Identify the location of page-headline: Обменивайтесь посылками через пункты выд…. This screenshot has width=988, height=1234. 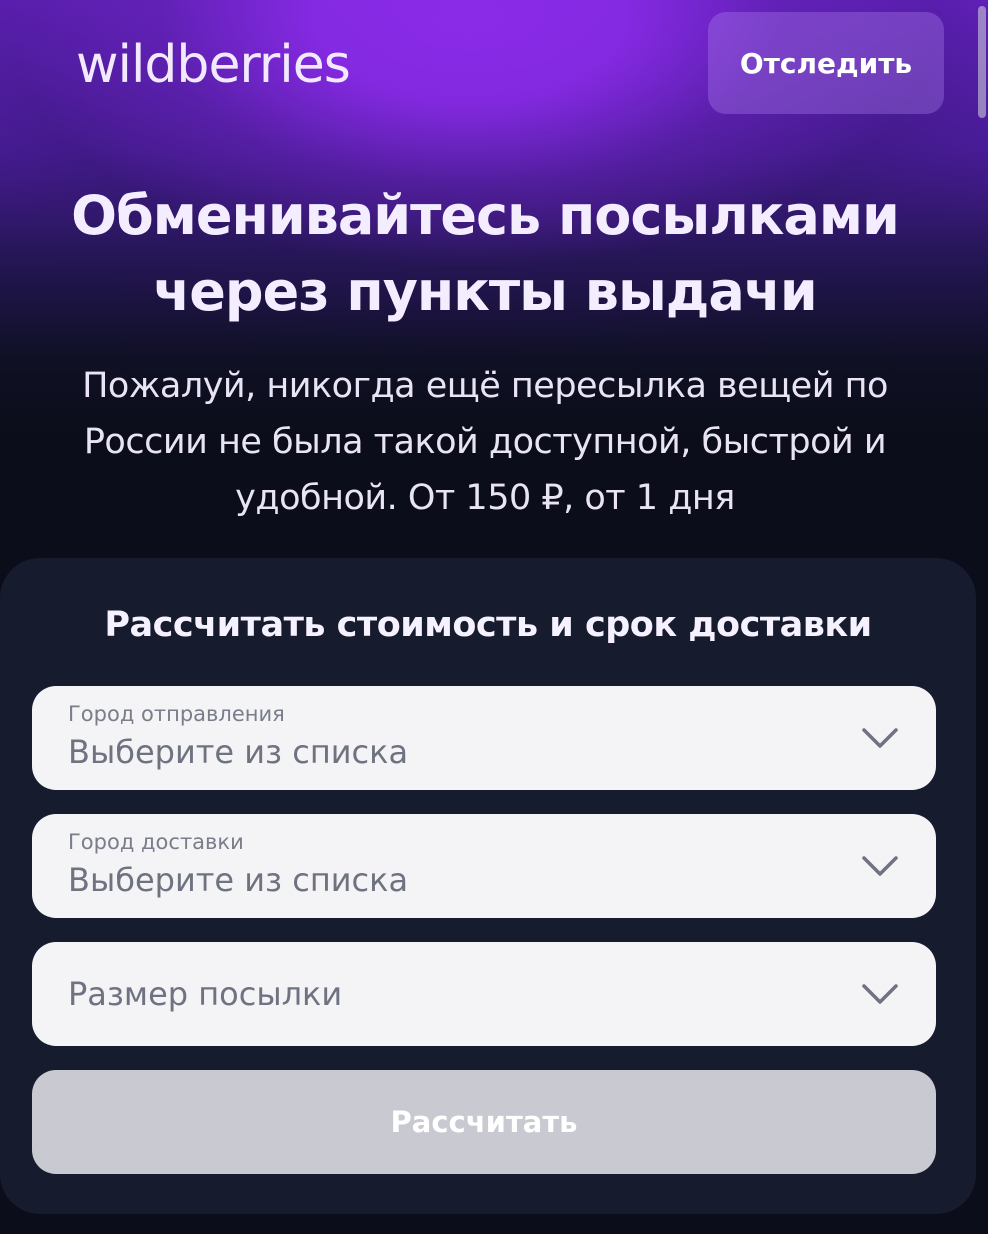
(485, 254).